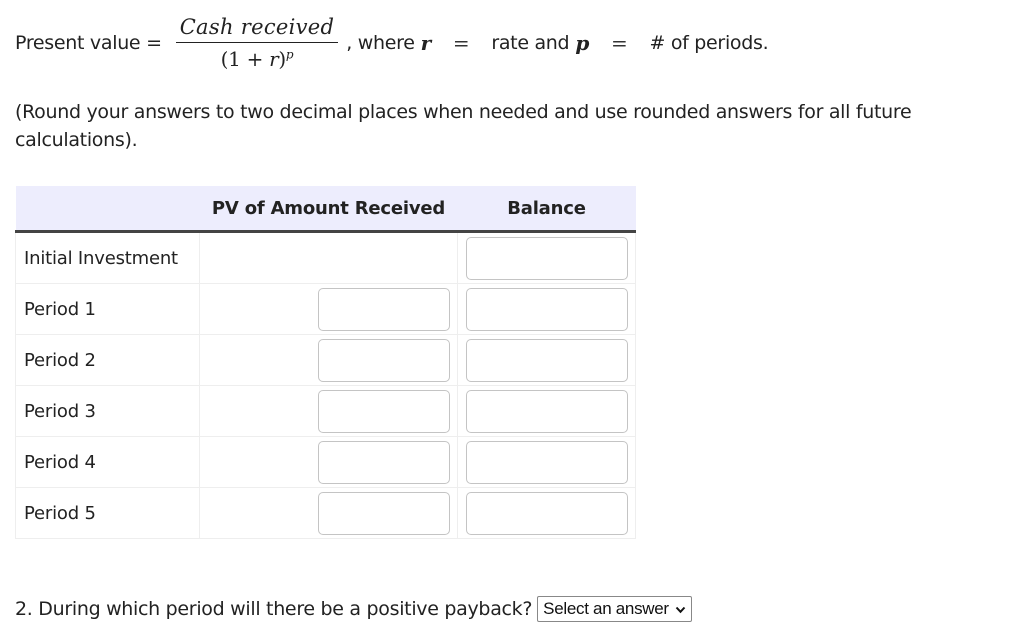 This screenshot has height=641, width=1032. What do you see at coordinates (107, 513) in the screenshot?
I see `row-label: Period 5` at bounding box center [107, 513].